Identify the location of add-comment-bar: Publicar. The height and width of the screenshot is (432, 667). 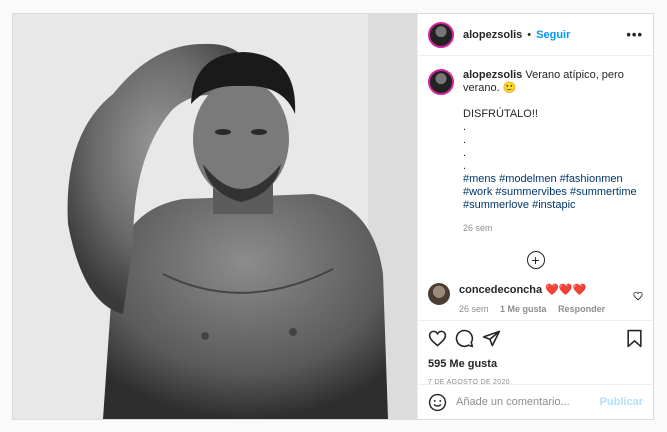
(535, 401).